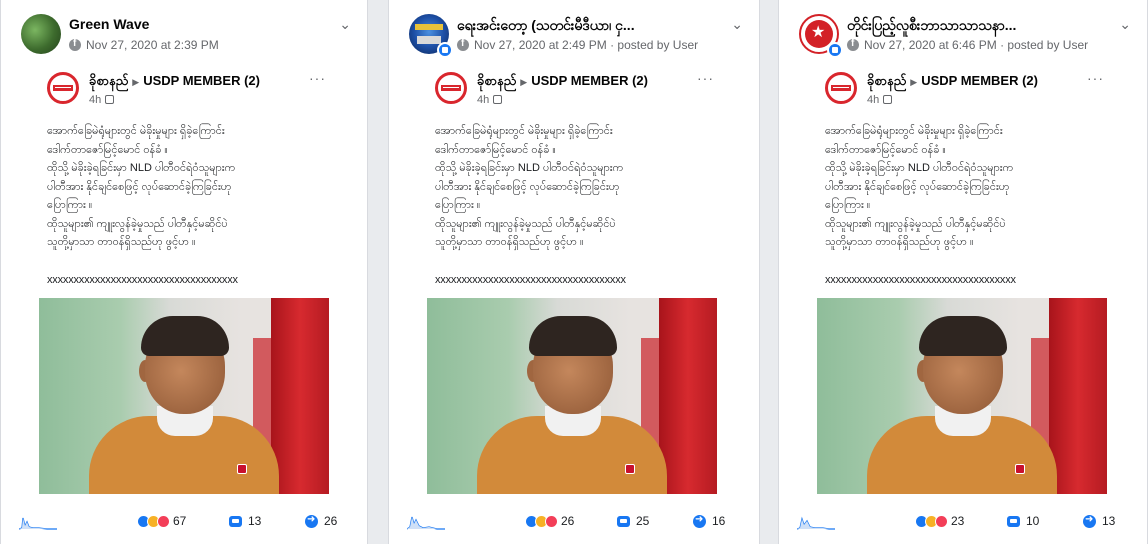 The image size is (1148, 544). I want to click on share-value: 26, so click(331, 521).